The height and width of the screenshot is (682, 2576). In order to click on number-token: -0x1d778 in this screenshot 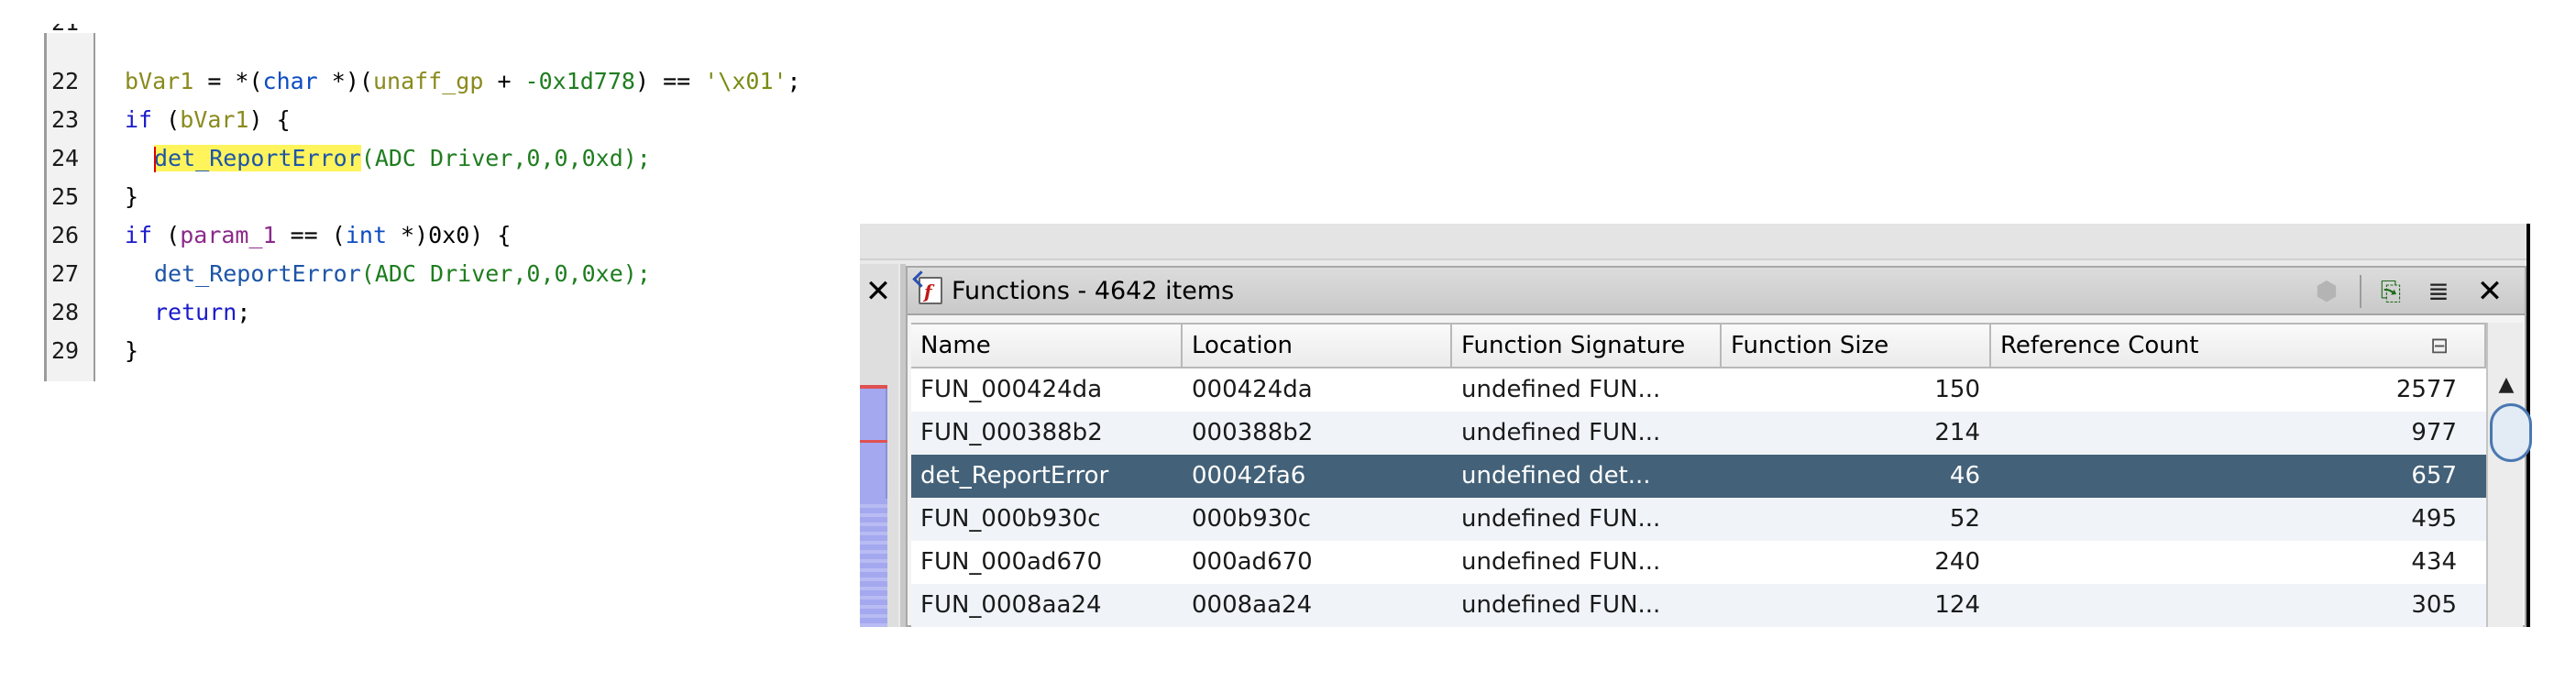, I will do `click(580, 81)`.